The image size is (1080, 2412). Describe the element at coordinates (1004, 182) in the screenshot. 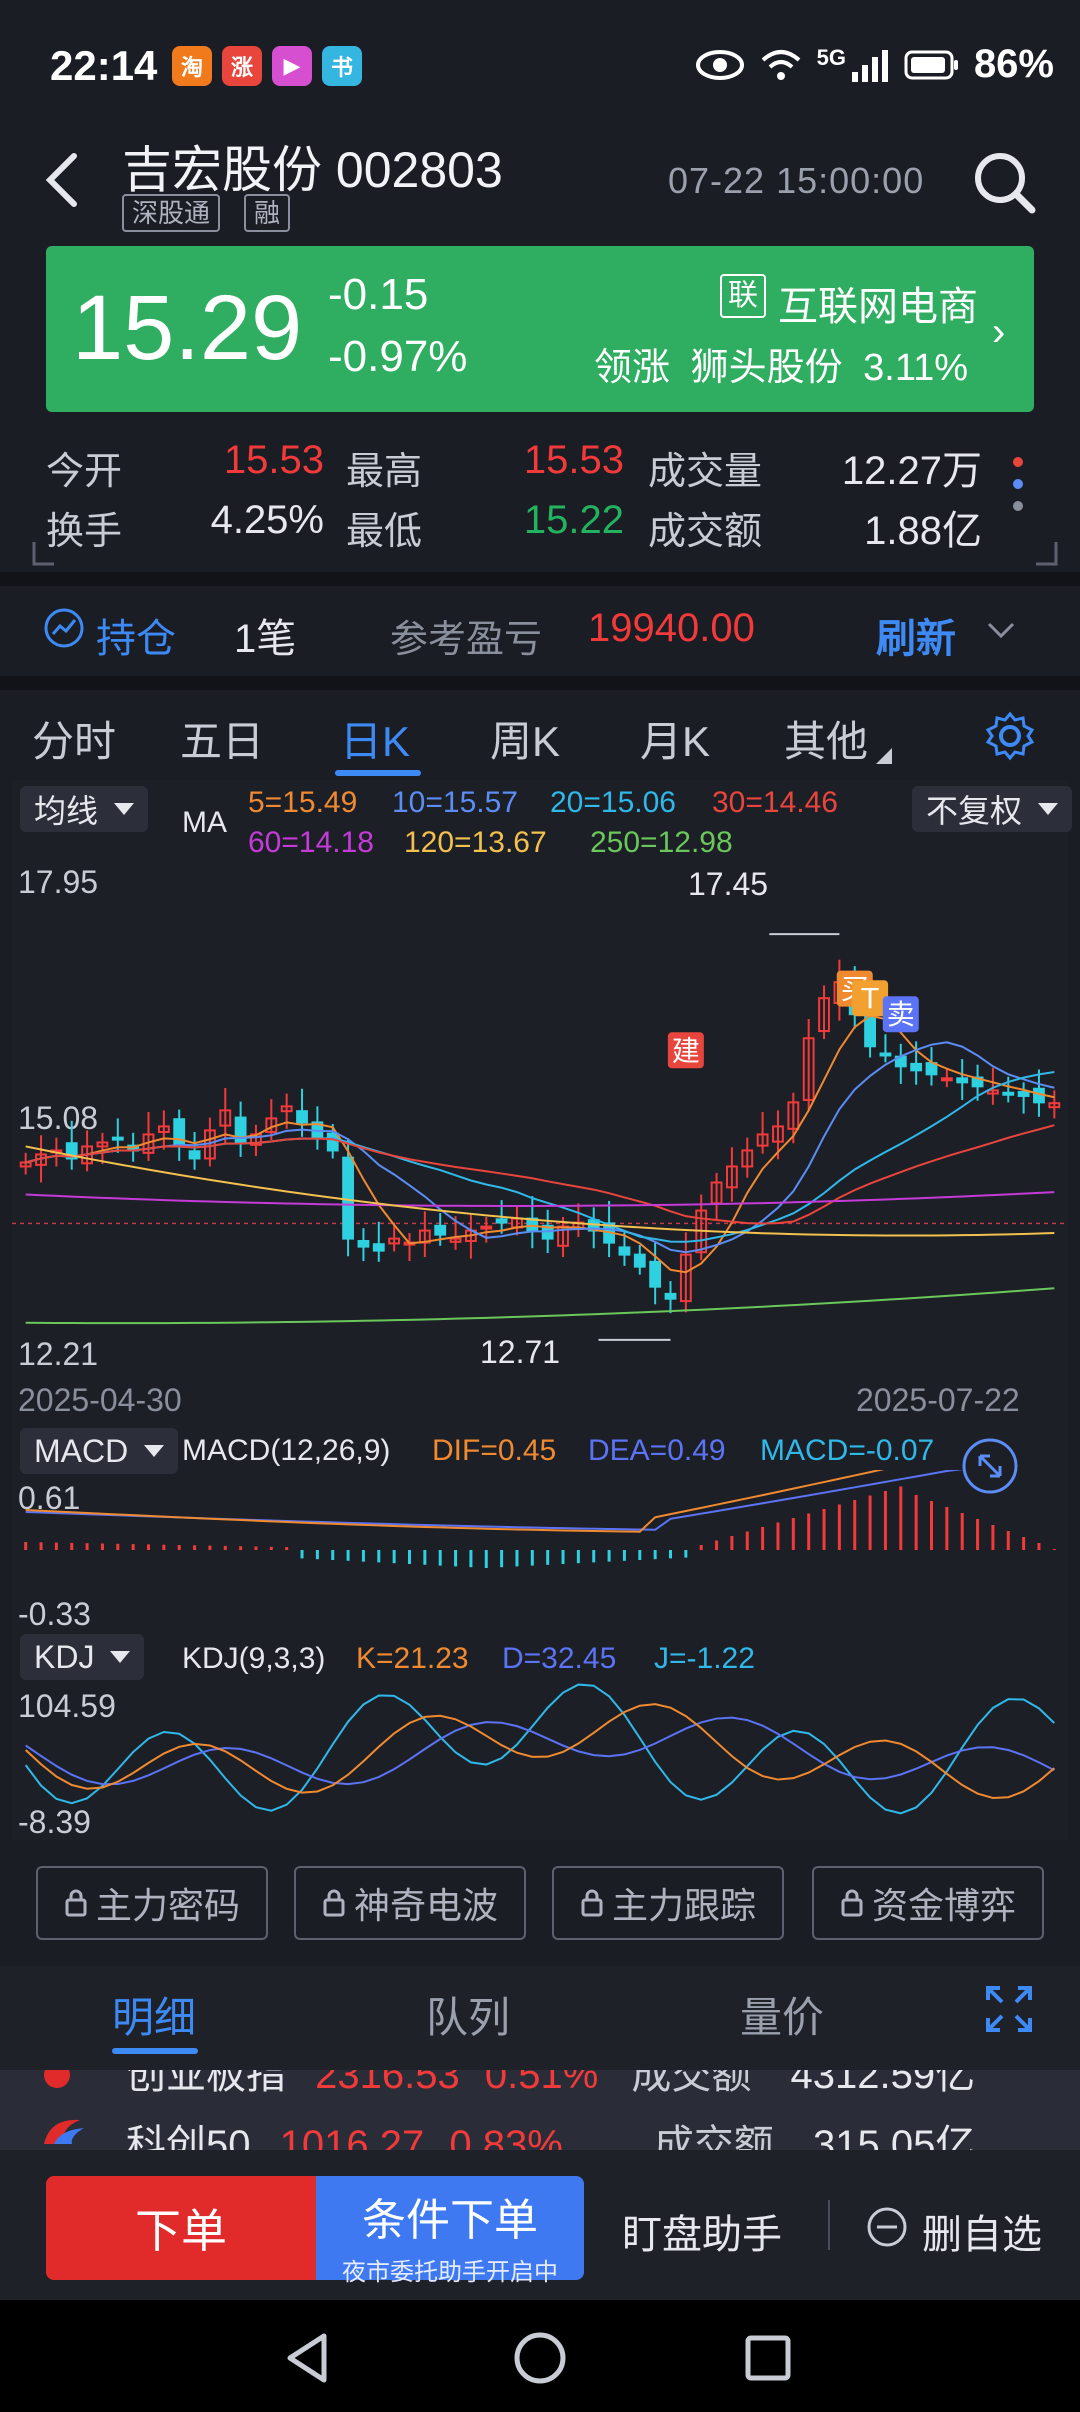

I see `search-icon` at that location.